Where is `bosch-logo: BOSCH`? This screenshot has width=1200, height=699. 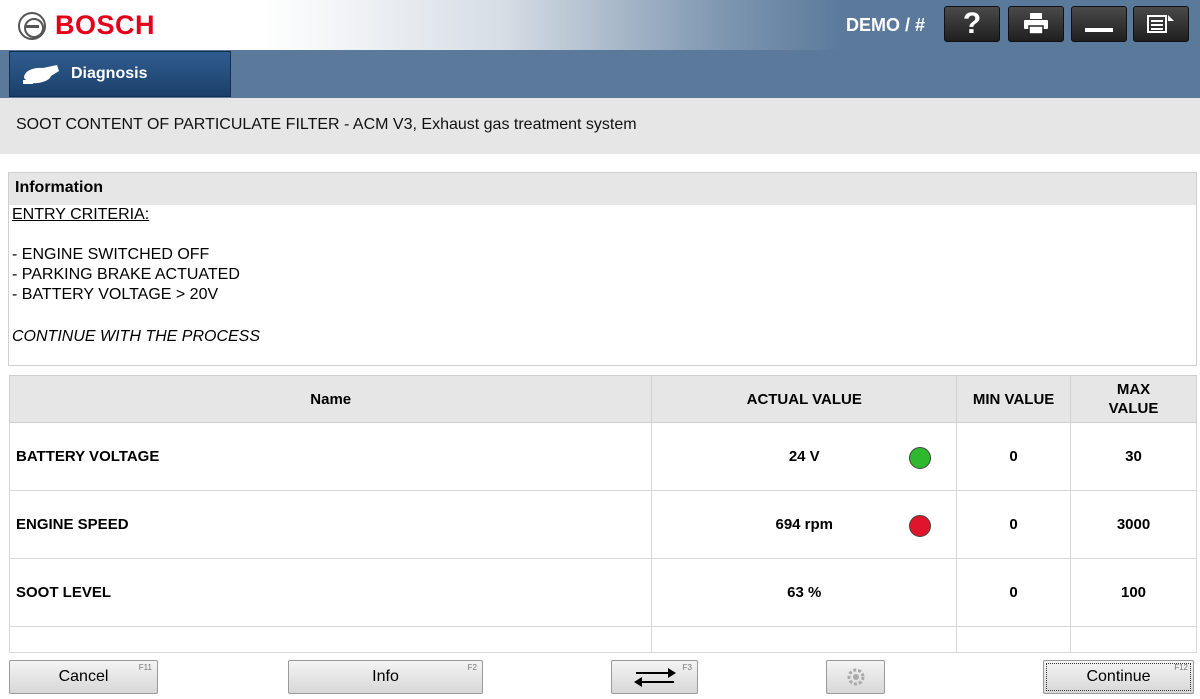
bosch-logo: BOSCH is located at coordinates (86, 25).